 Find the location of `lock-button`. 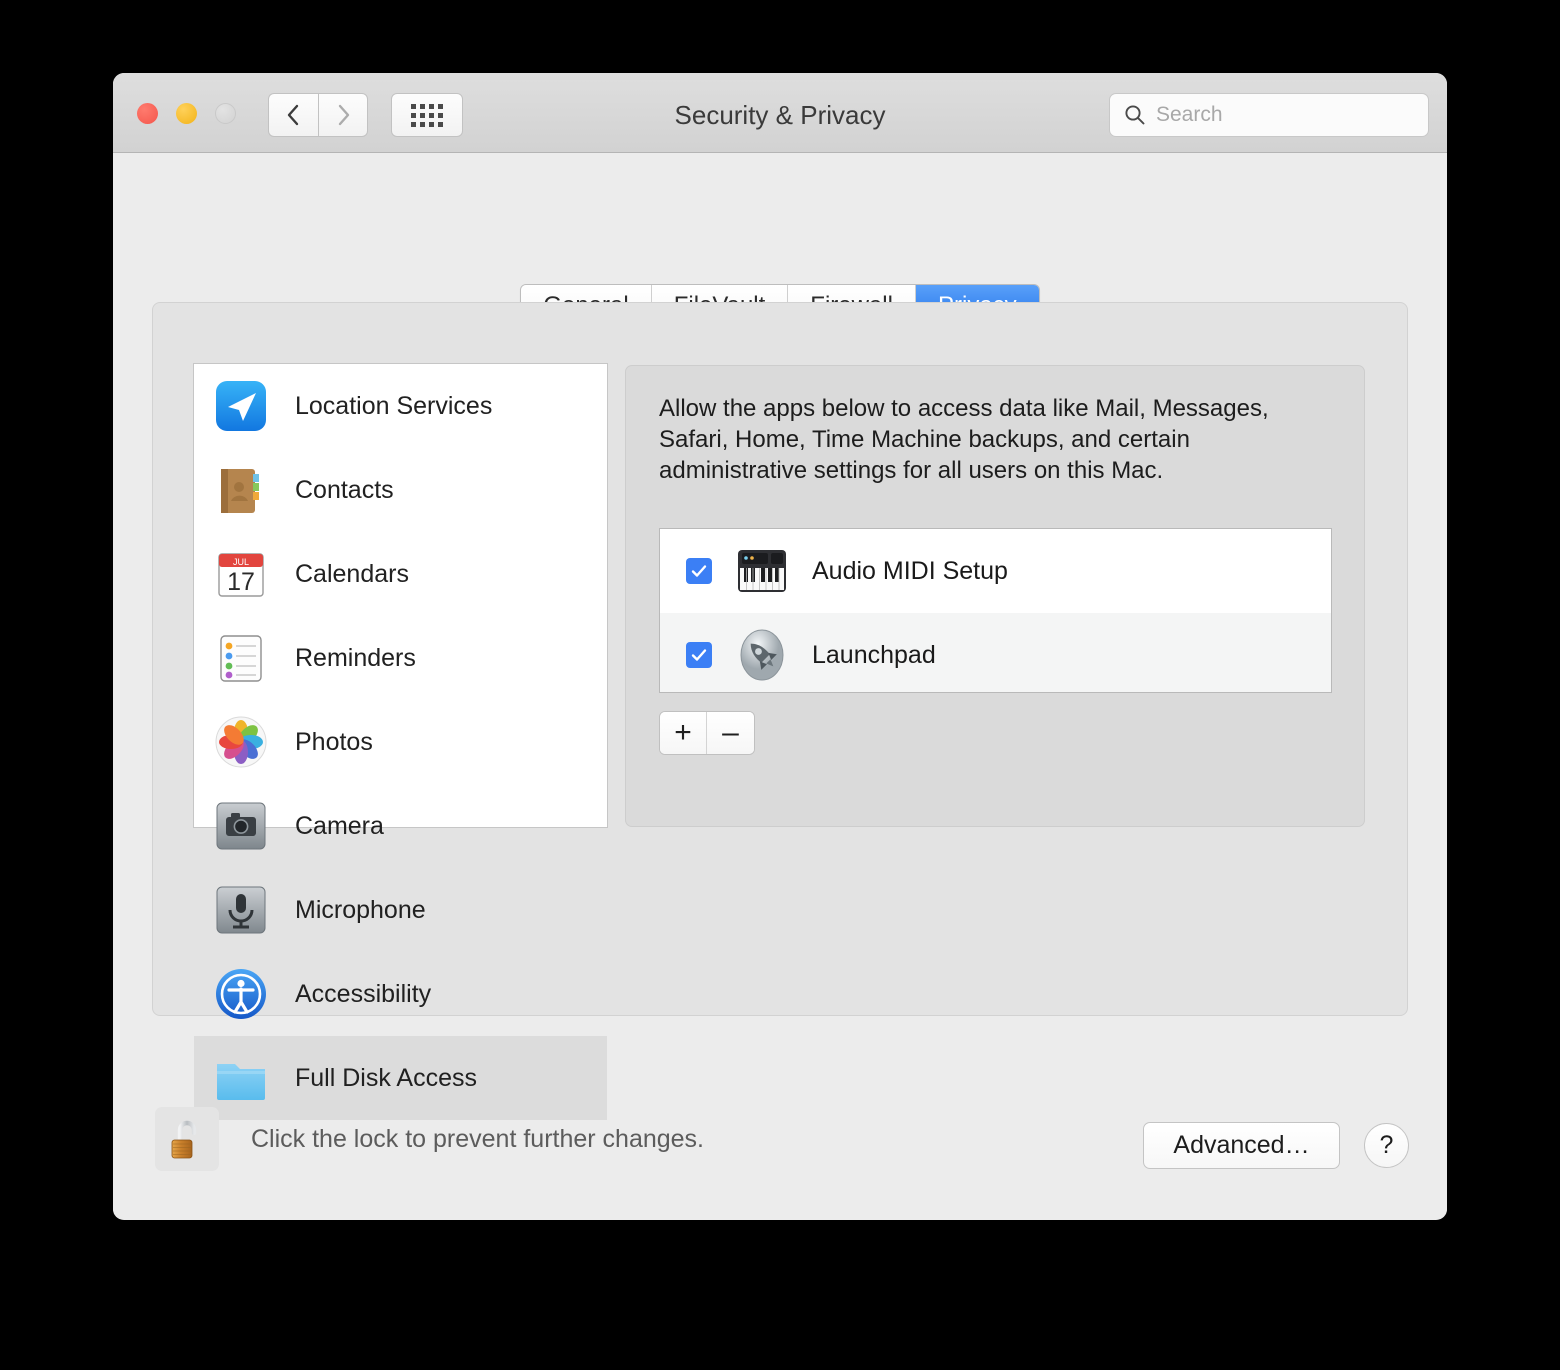

lock-button is located at coordinates (187, 1139).